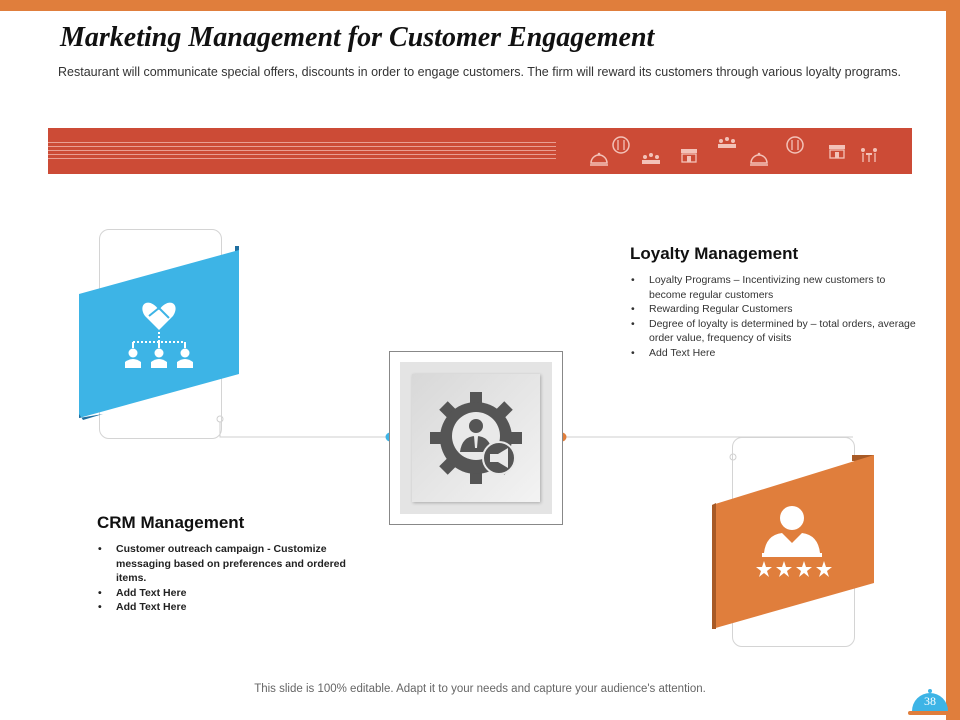 The height and width of the screenshot is (720, 960). Describe the element at coordinates (773, 309) in the screenshot. I see `list-item: Rewarding Regular Customers` at that location.